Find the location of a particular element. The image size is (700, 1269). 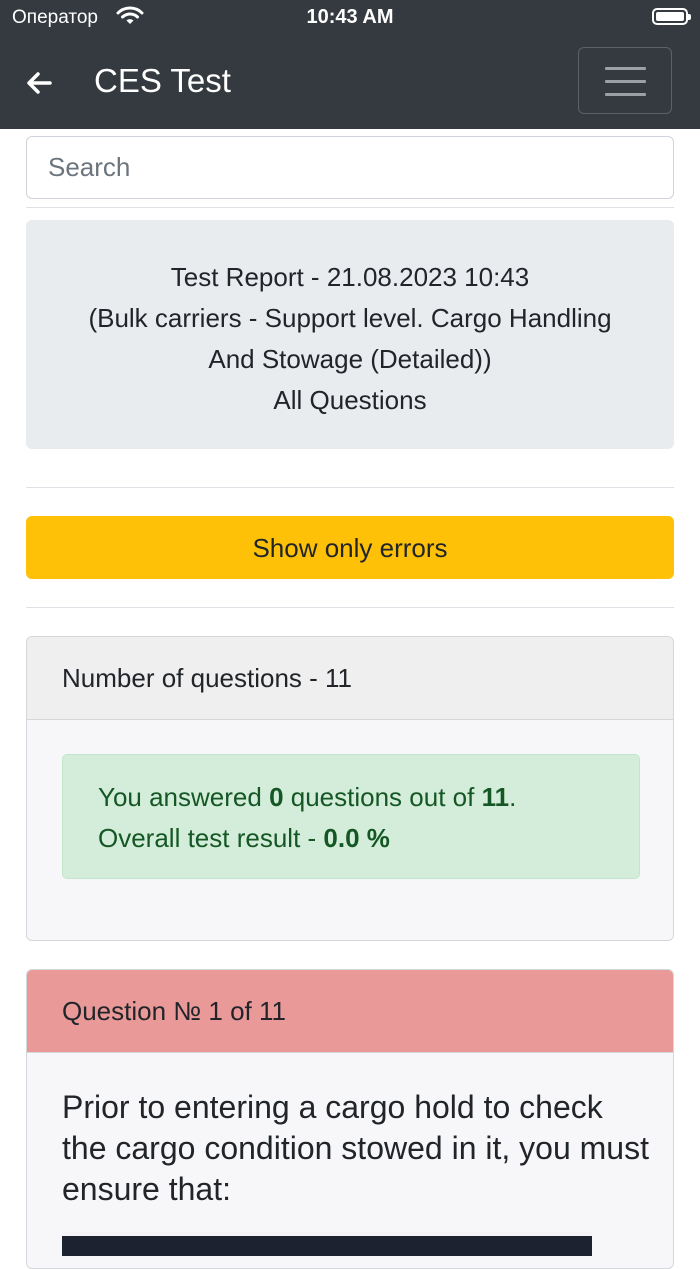

answered-line: You answered 0 questions out of 11. is located at coordinates (307, 797).